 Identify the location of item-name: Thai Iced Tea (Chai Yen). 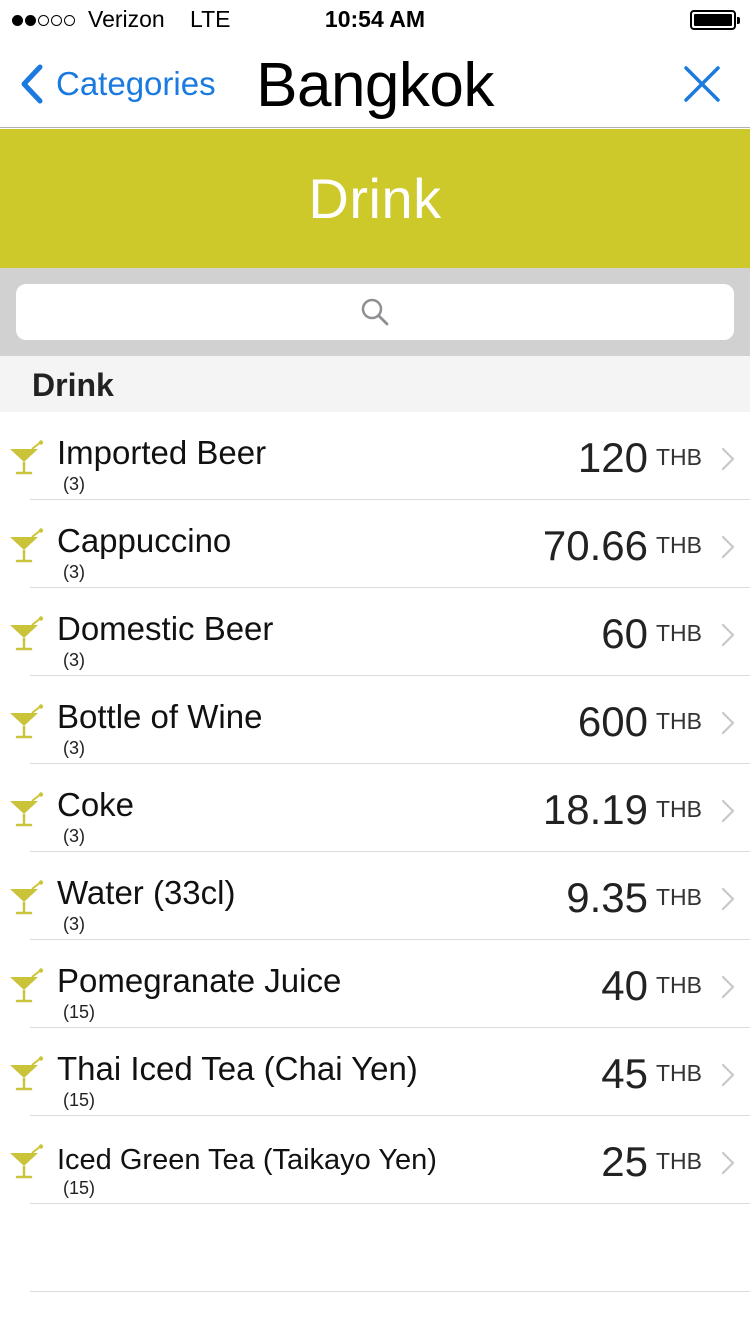
(237, 1068).